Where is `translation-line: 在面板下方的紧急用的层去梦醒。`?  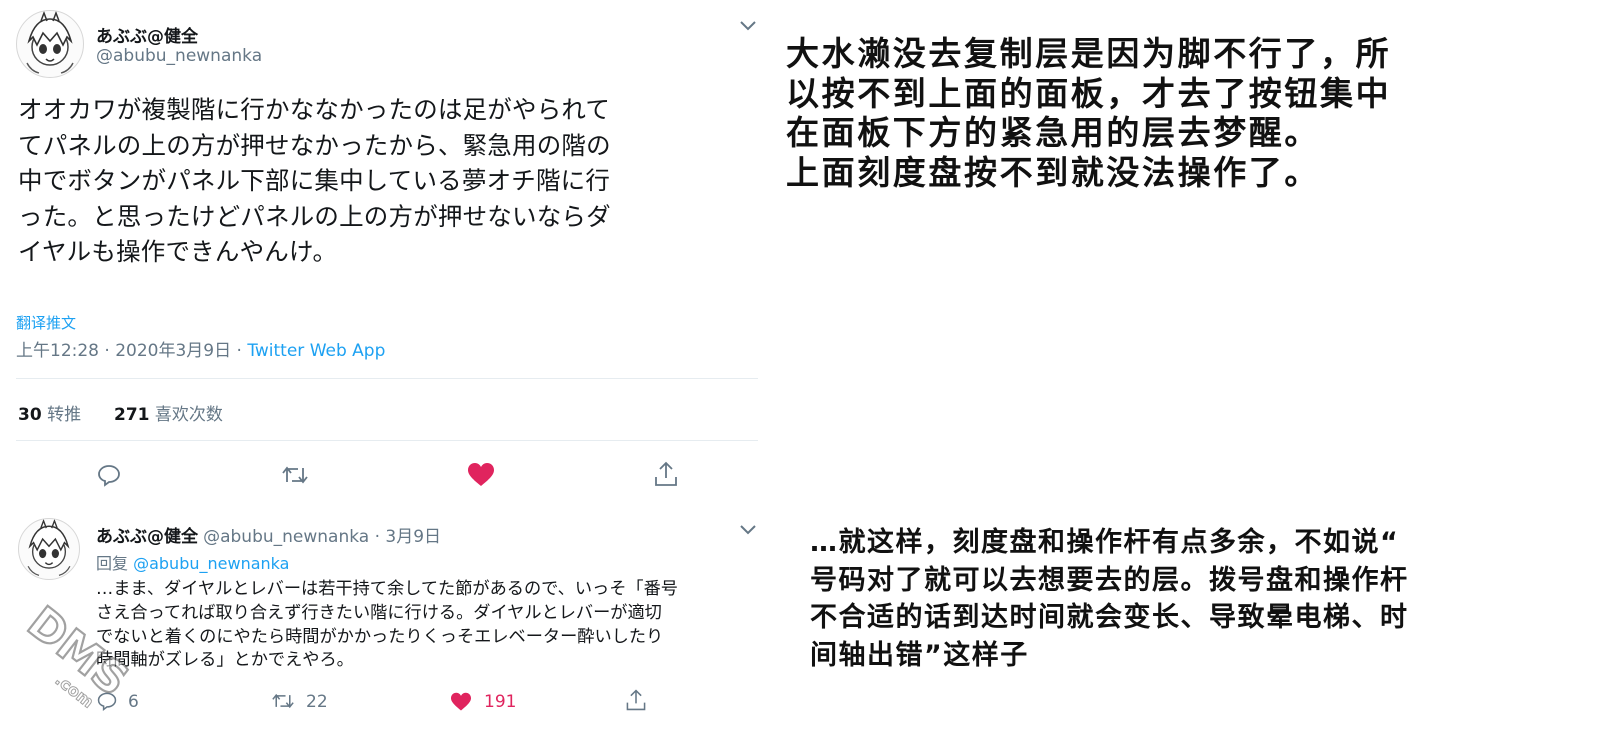
translation-line: 在面板下方的紧急用的层去梦醒。 is located at coordinates (1053, 132).